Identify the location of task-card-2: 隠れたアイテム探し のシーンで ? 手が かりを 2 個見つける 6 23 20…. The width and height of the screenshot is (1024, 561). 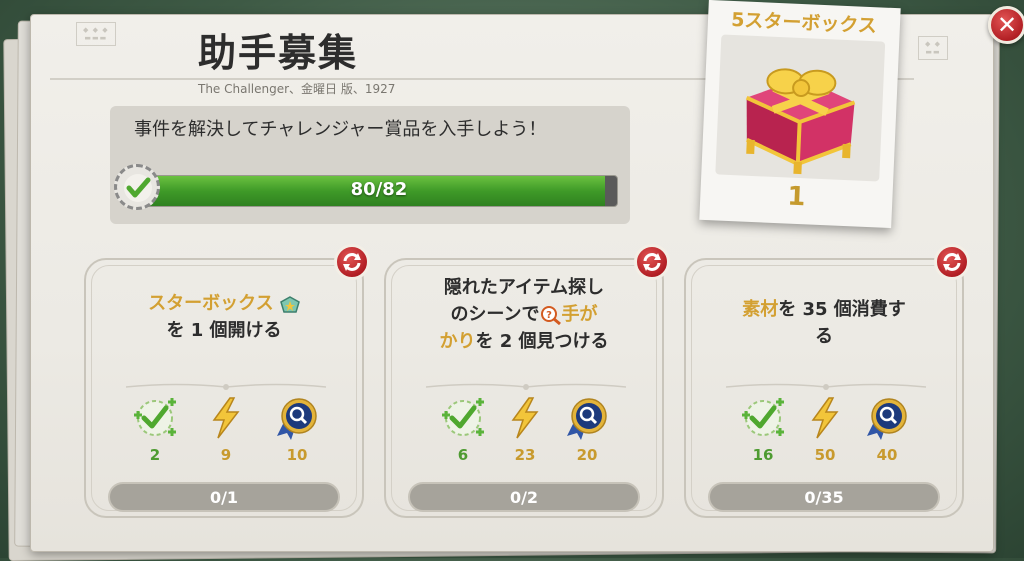
(527, 381).